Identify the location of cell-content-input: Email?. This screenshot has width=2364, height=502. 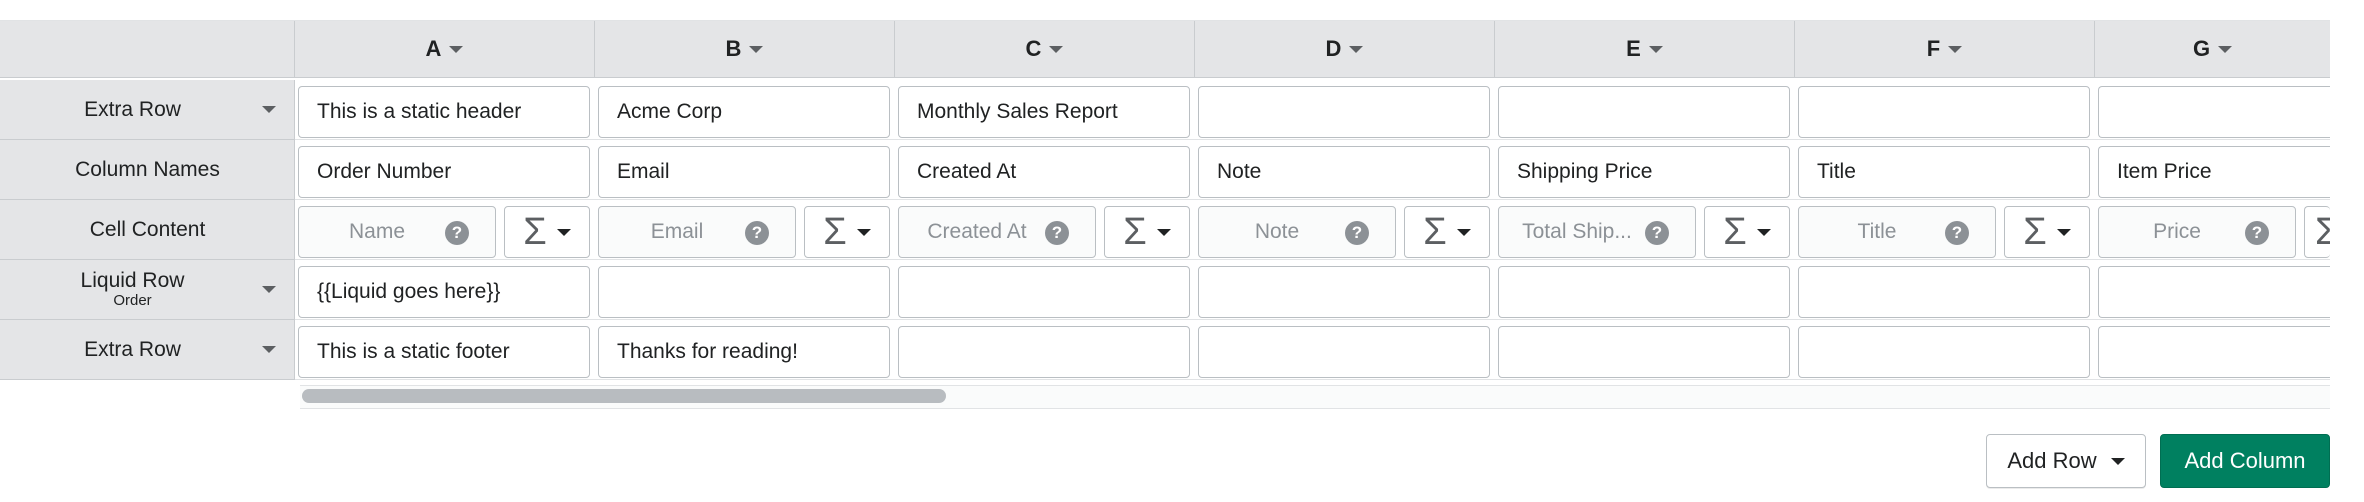
(697, 232).